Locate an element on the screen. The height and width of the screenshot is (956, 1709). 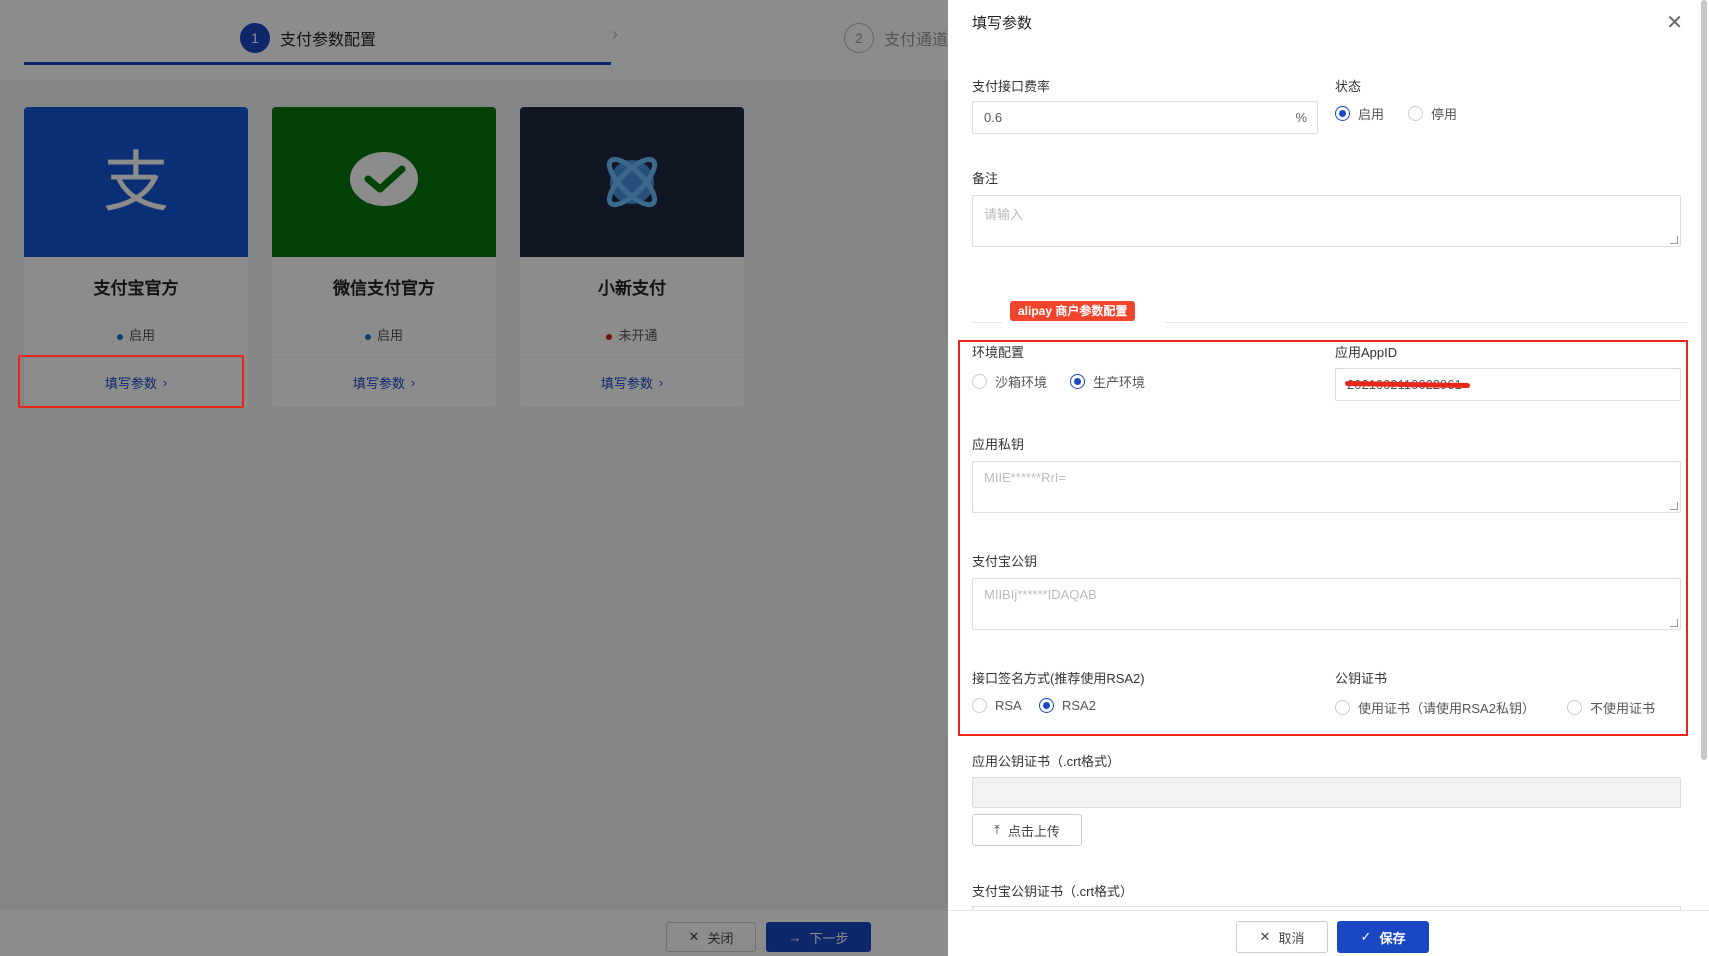
highlight-annotation is located at coordinates (131, 381).